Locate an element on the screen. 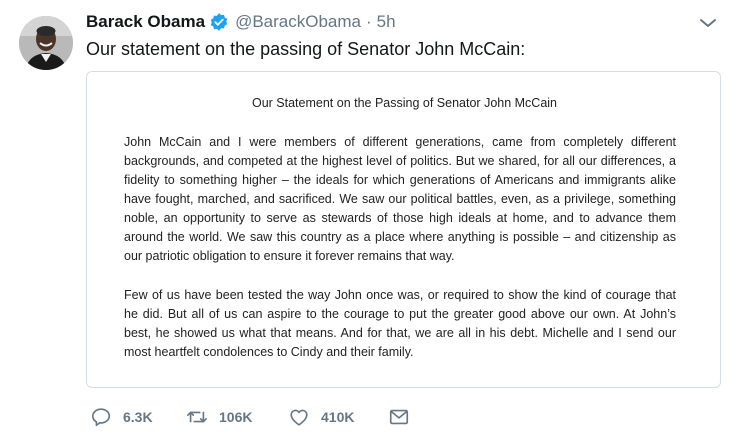 Image resolution: width=739 pixels, height=441 pixels. chevron-down-icon is located at coordinates (708, 23).